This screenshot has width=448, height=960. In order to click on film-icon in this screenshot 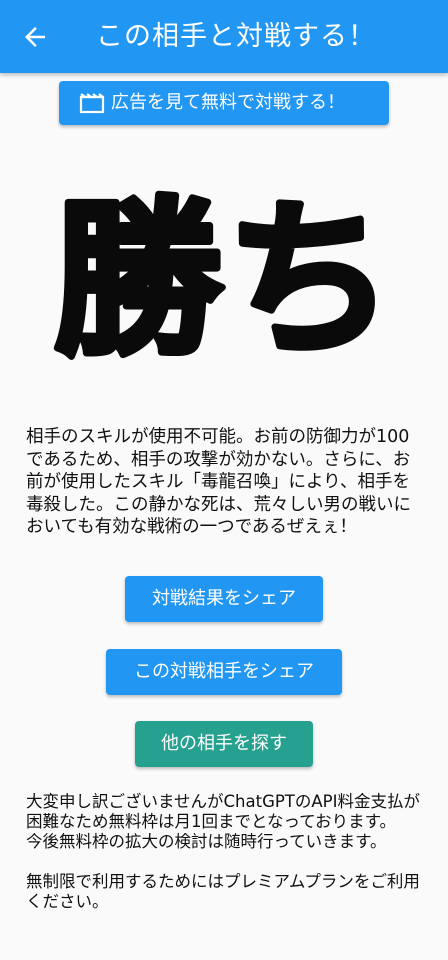, I will do `click(92, 103)`.